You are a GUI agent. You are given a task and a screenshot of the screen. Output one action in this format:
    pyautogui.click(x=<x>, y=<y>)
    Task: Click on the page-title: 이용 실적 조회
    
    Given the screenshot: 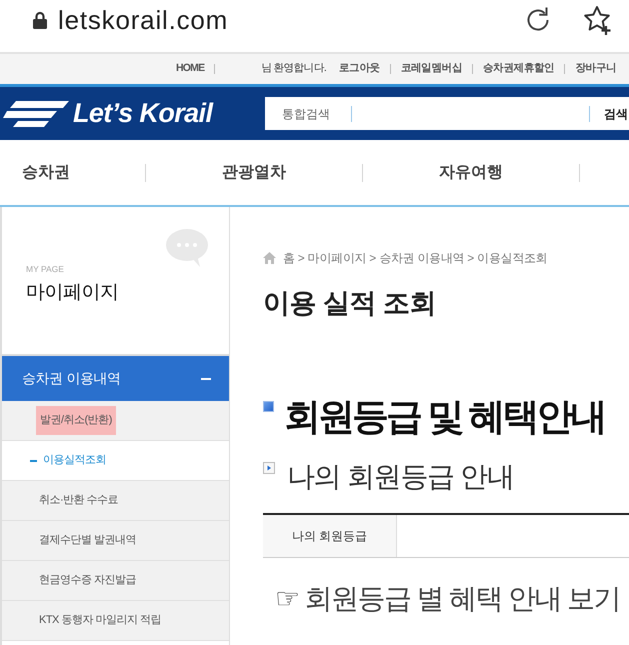 What is the action you would take?
    pyautogui.click(x=349, y=303)
    